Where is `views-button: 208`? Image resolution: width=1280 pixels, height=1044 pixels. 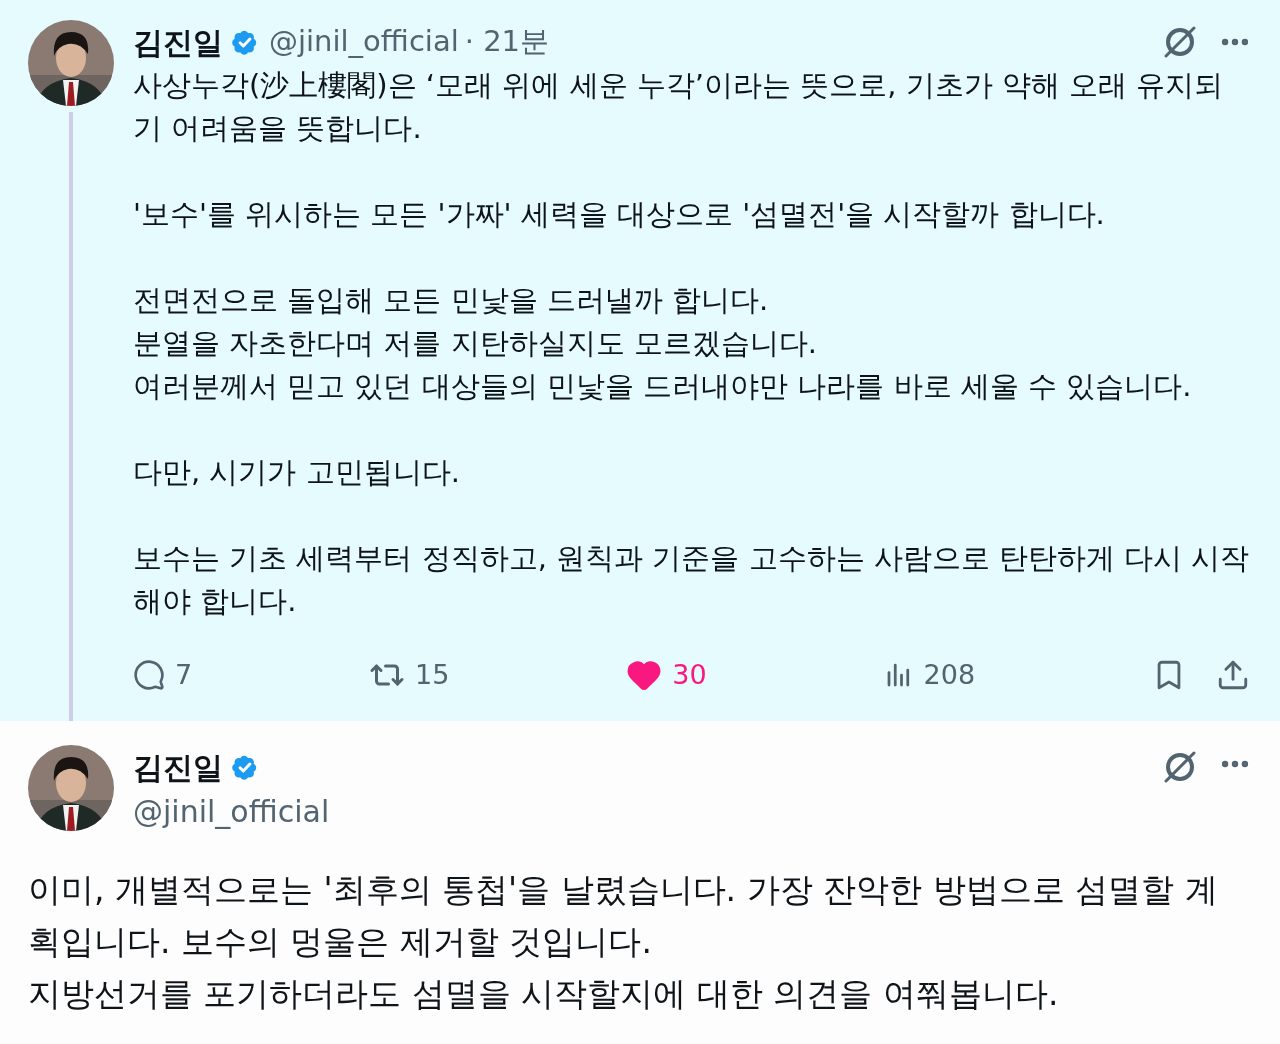
views-button: 208 is located at coordinates (929, 675).